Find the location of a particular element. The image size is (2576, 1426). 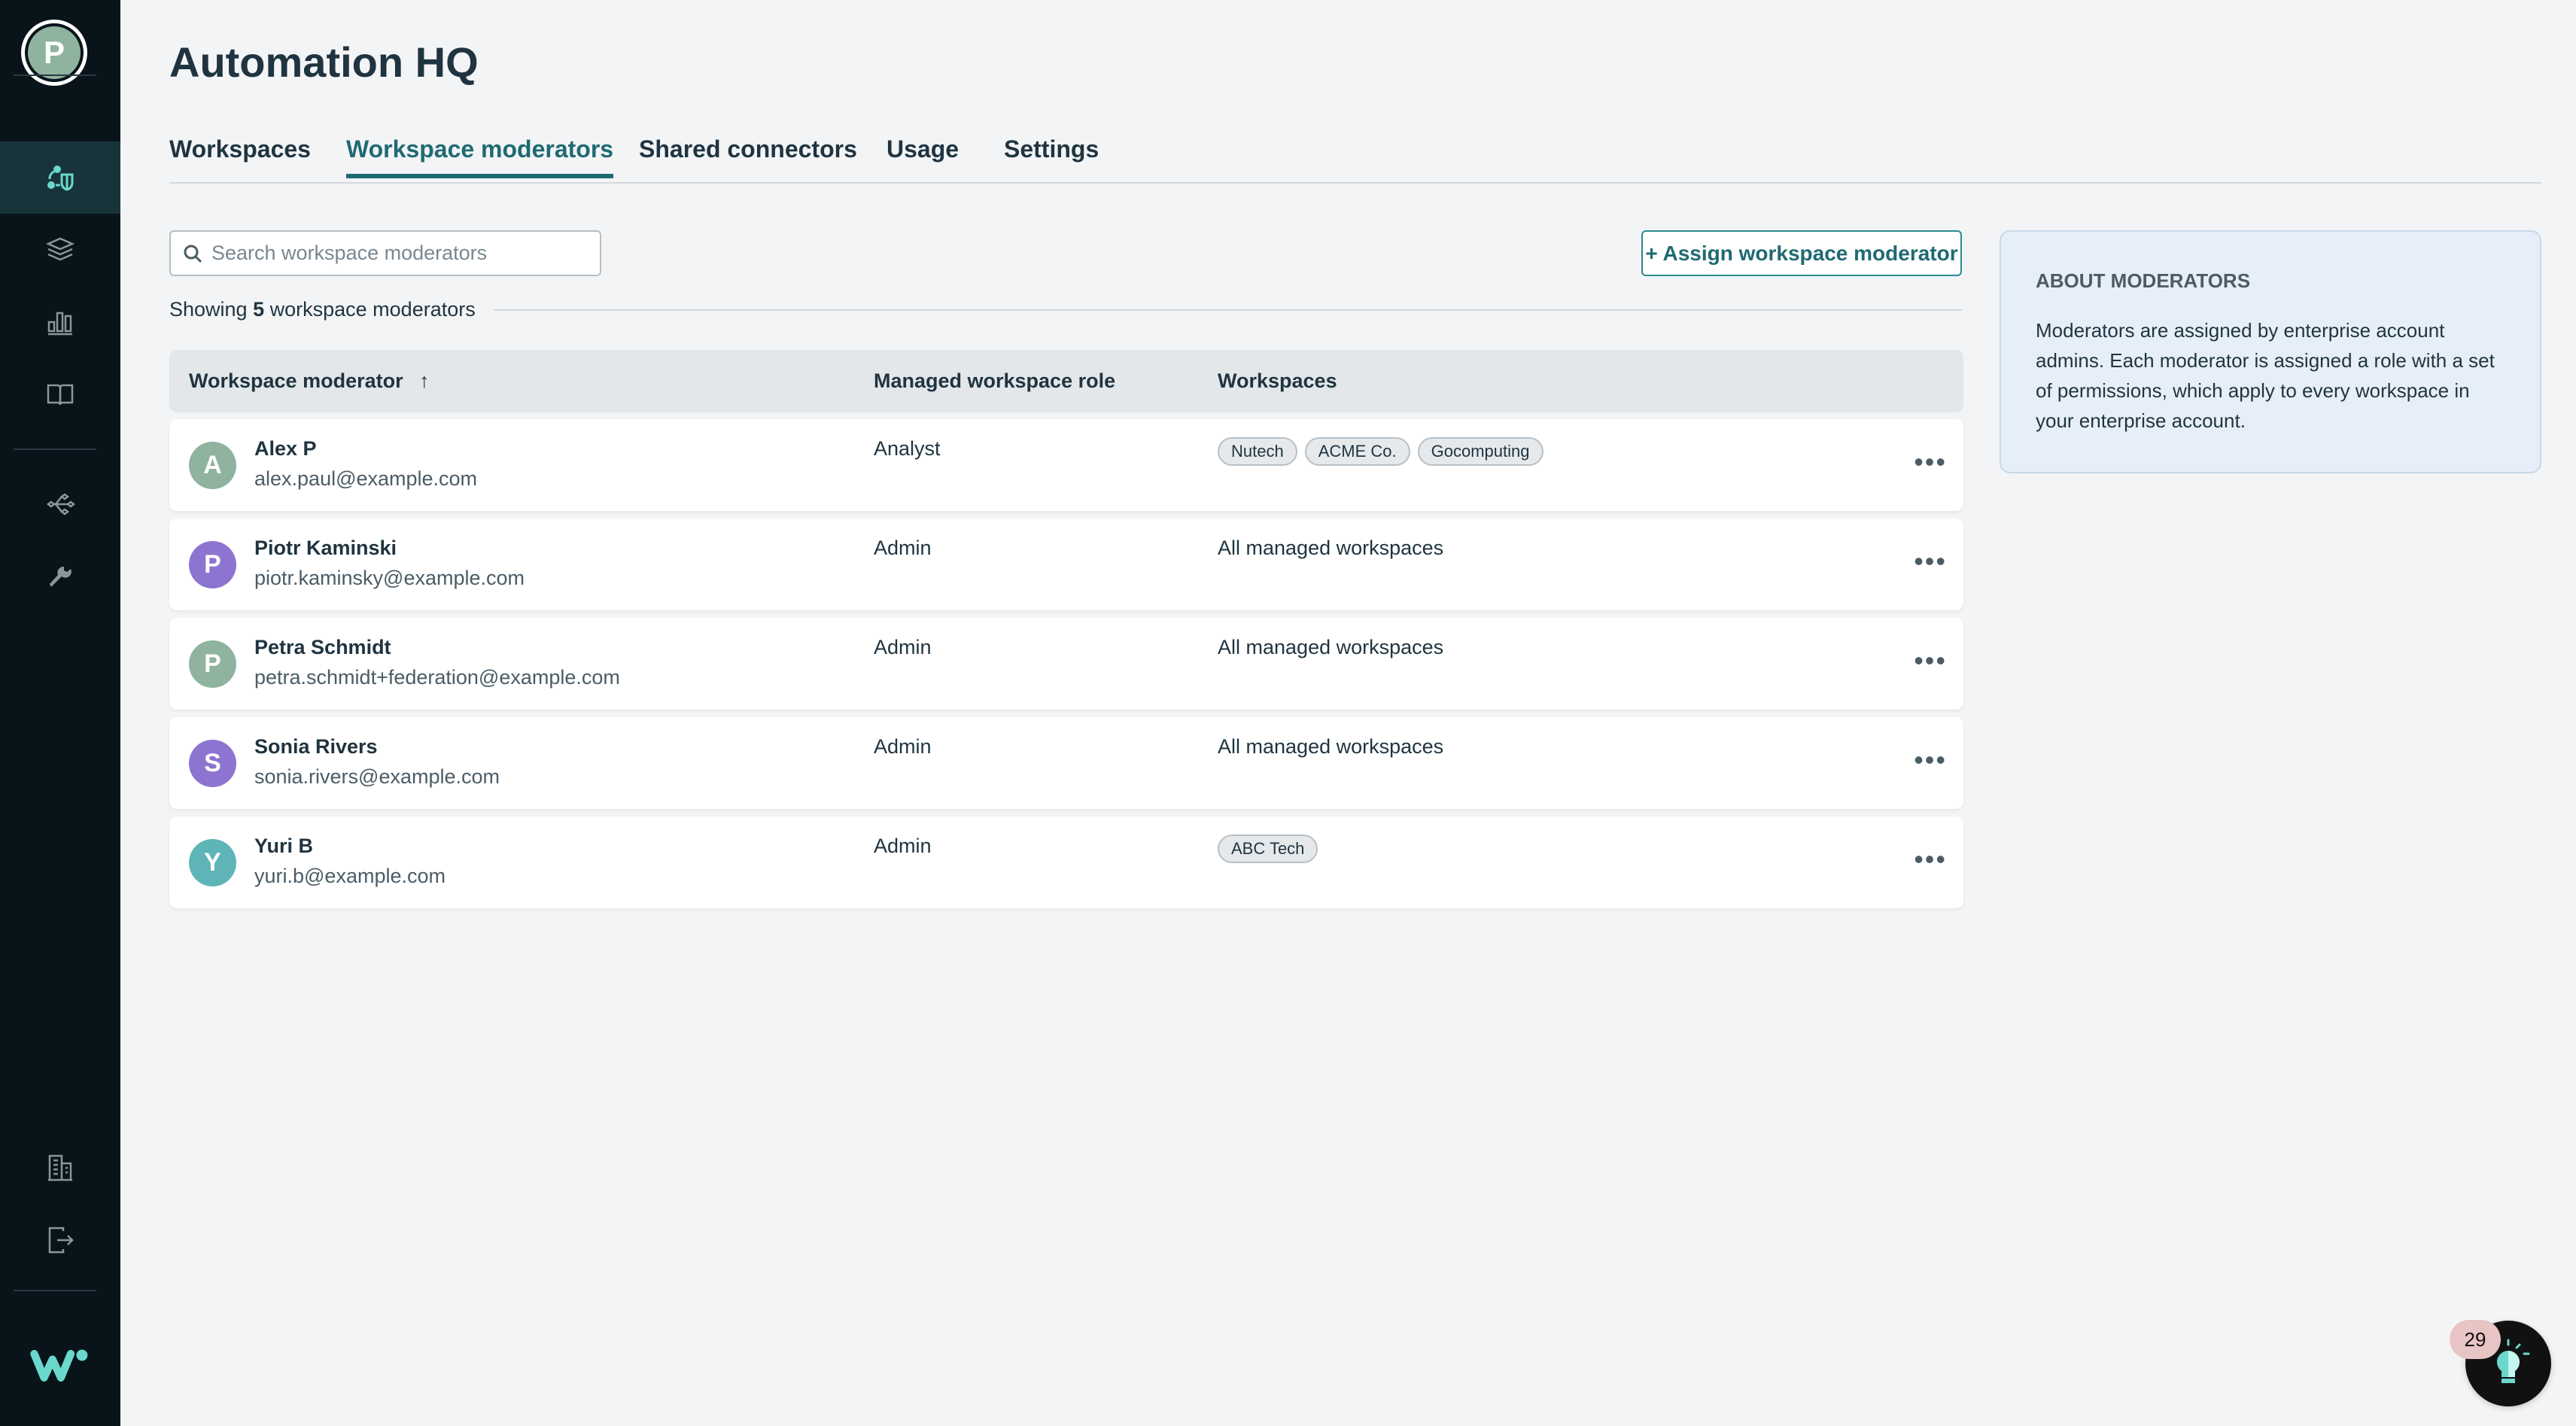

search-box is located at coordinates (385, 253).